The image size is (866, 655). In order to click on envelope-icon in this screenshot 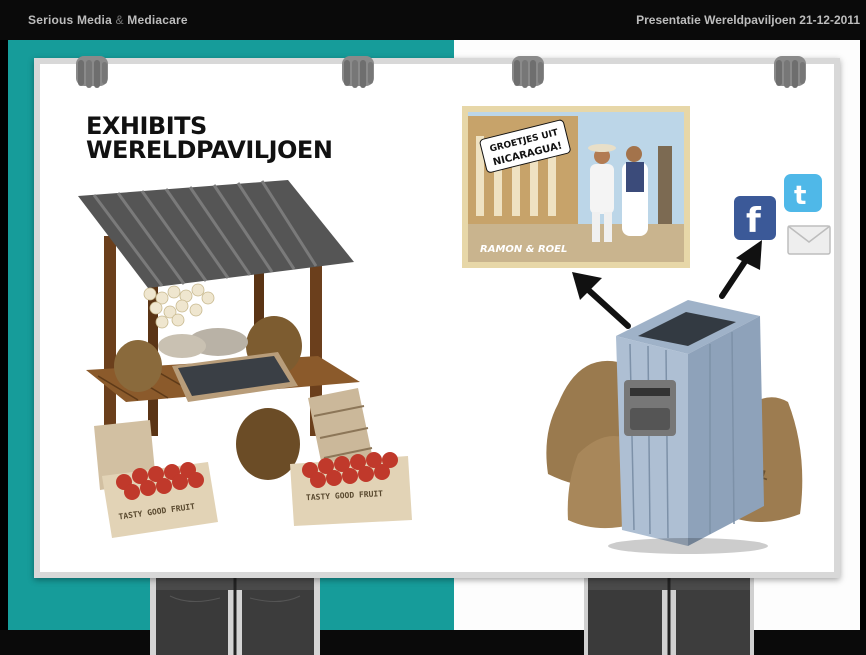, I will do `click(809, 240)`.